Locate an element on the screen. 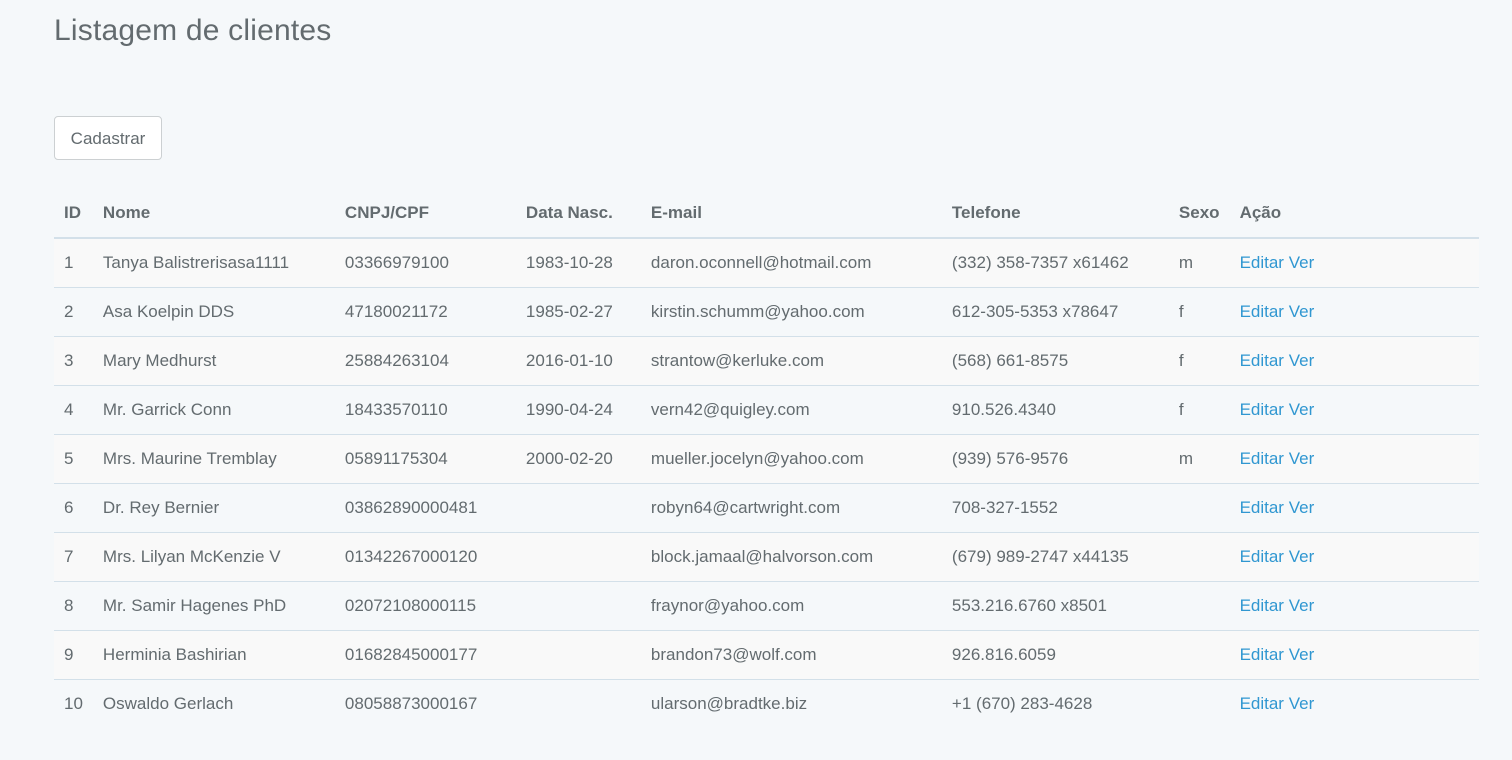  cell-email: mueller.jocelyn@yahoo.com is located at coordinates (791, 459).